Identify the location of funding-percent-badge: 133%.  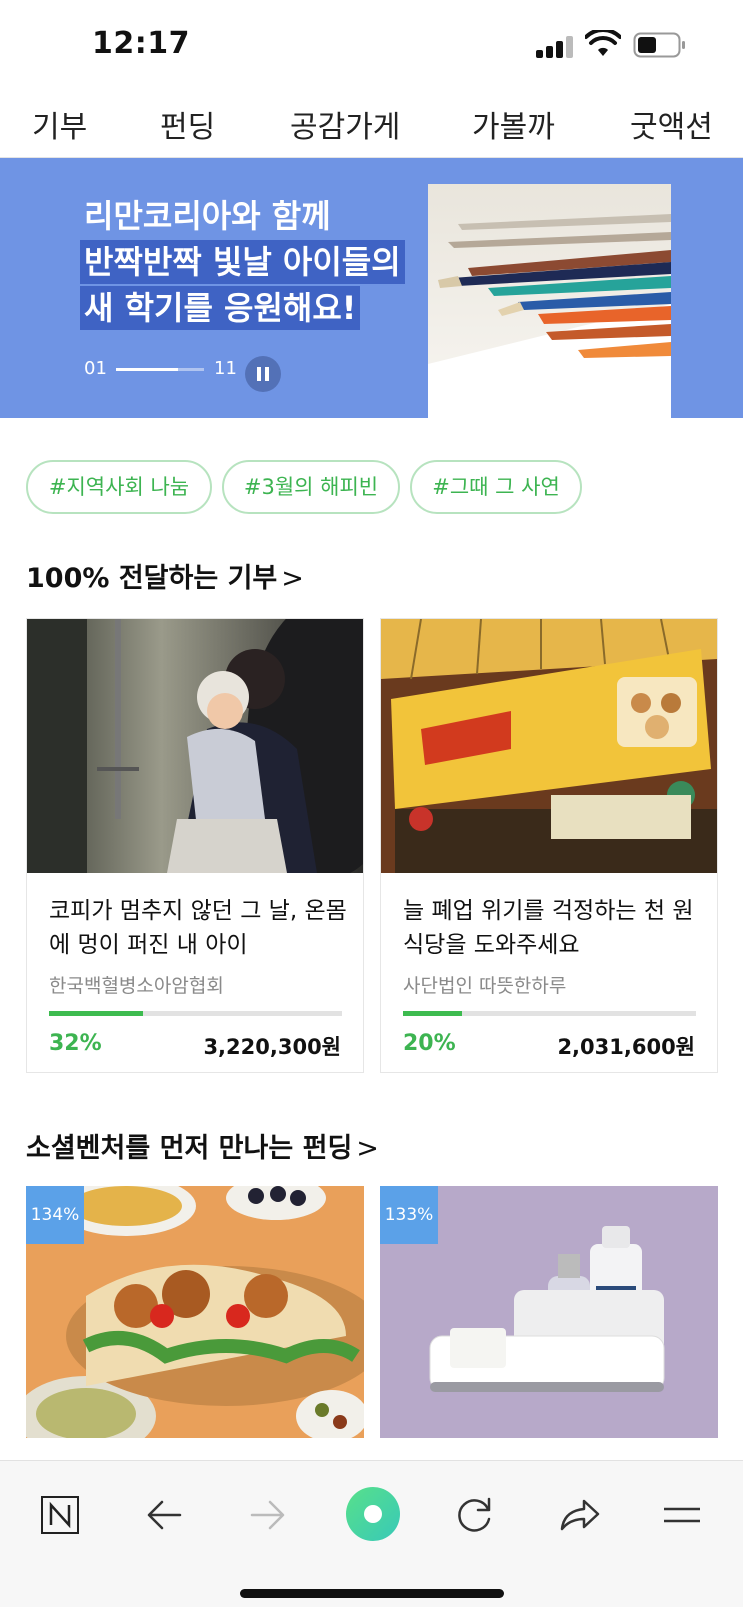
(409, 1215).